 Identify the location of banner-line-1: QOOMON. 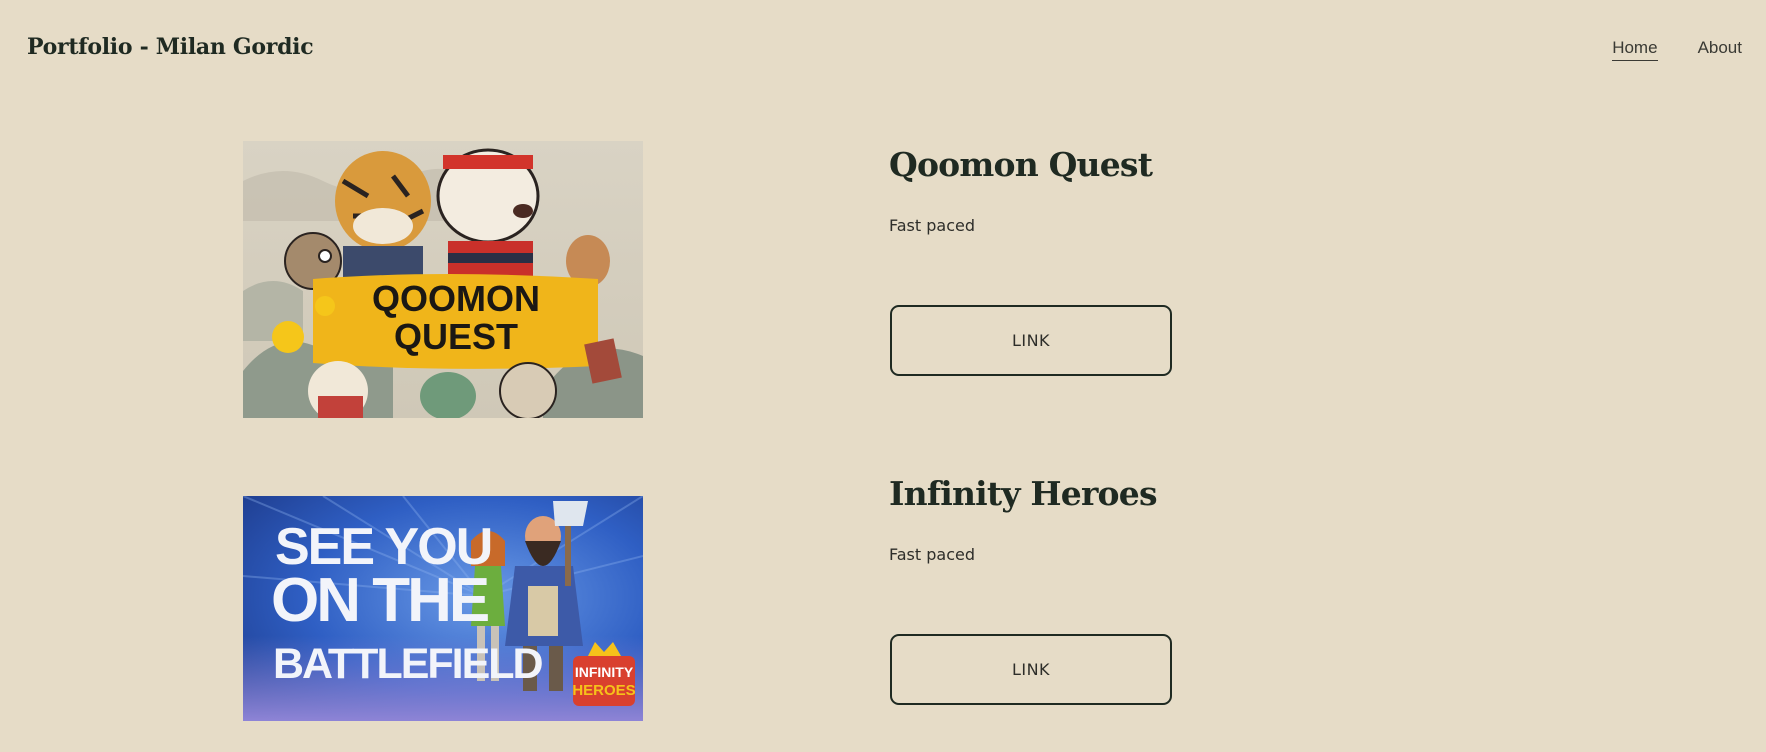
(456, 298).